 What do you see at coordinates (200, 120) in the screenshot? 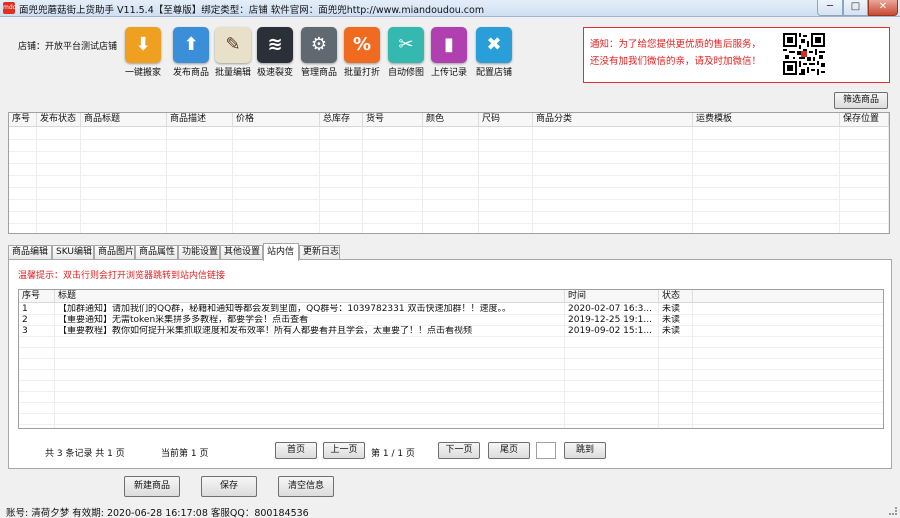
I see `product-column-header: 商品描述` at bounding box center [200, 120].